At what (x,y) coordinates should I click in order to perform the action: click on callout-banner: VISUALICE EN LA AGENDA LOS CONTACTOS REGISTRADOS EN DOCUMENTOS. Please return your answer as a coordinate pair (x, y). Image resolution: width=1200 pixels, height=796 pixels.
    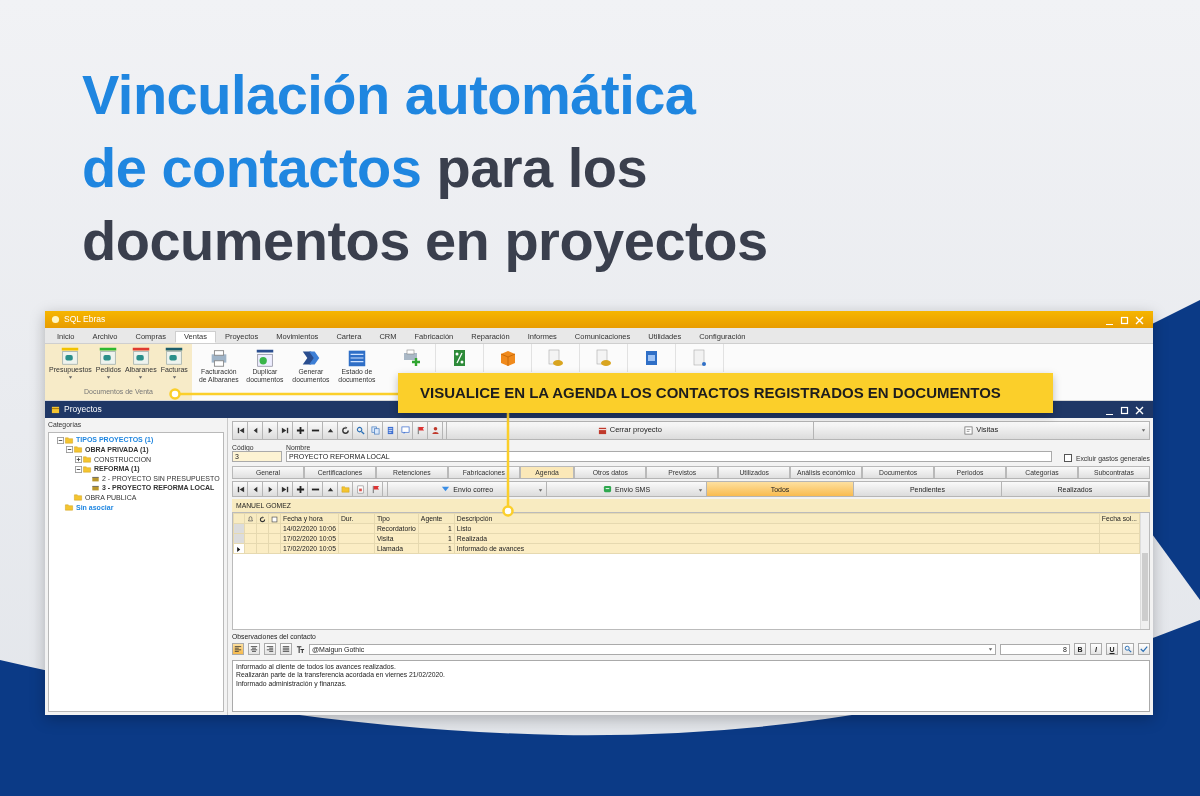
    Looking at the image, I should click on (725, 393).